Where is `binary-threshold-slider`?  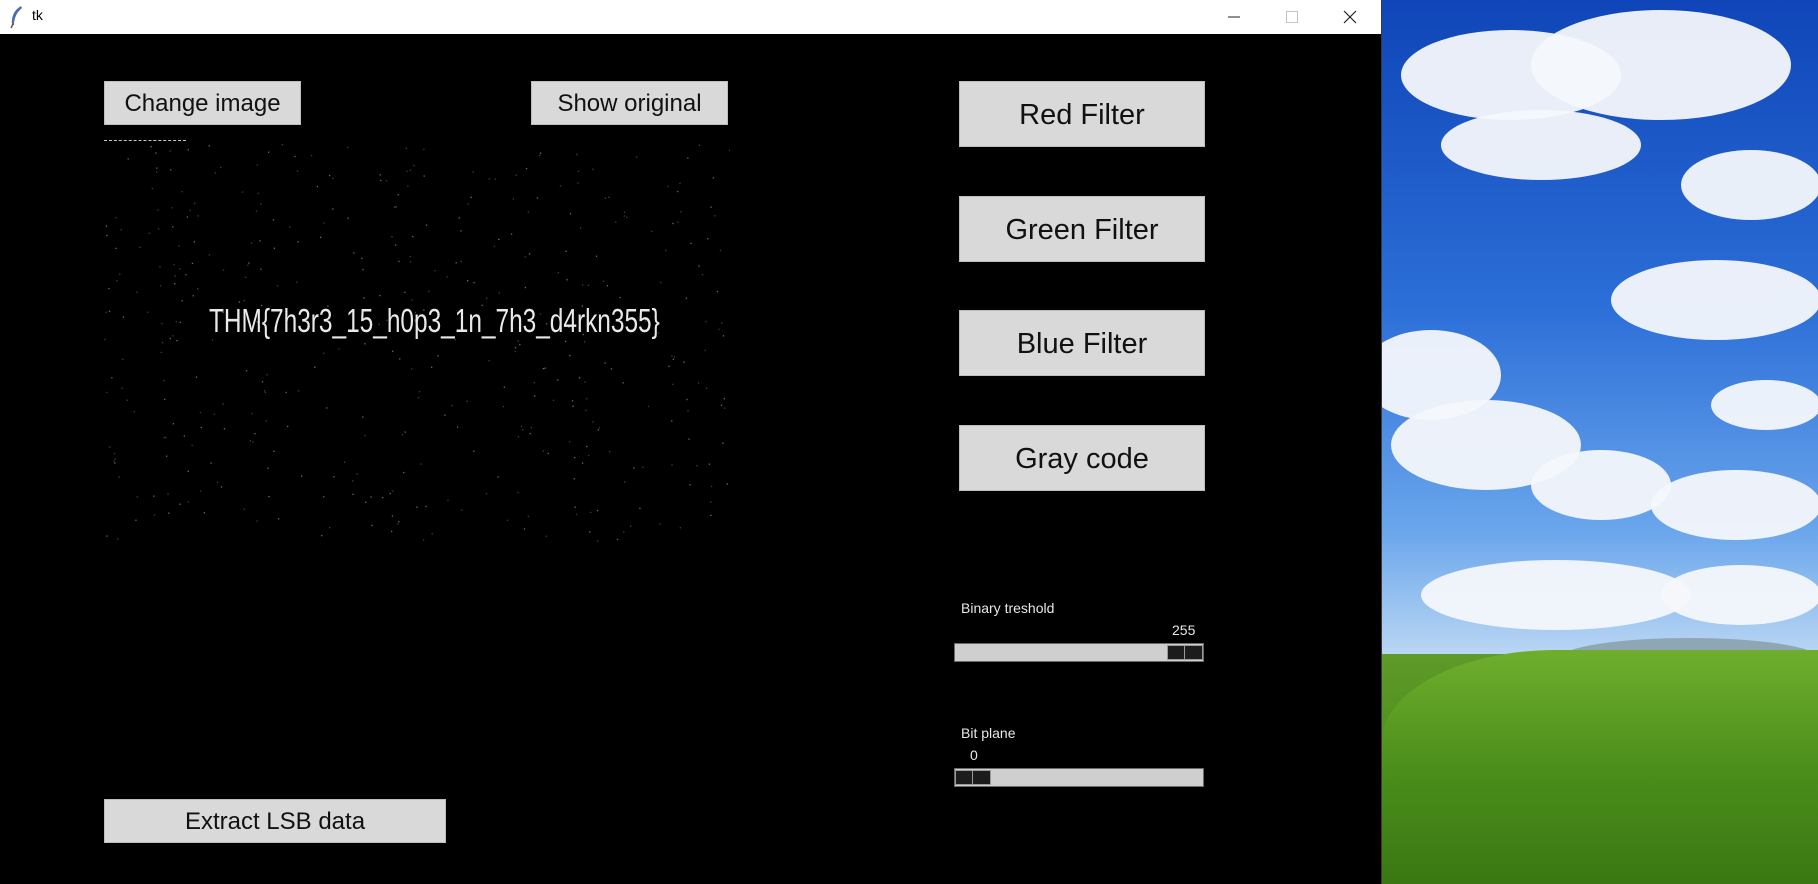 binary-threshold-slider is located at coordinates (1079, 652).